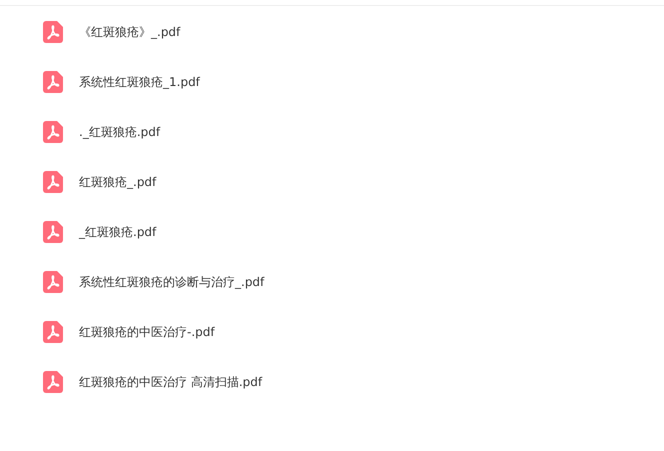 The height and width of the screenshot is (451, 664). Describe the element at coordinates (117, 232) in the screenshot. I see `file-name: _红斑狼疮.pdf` at that location.